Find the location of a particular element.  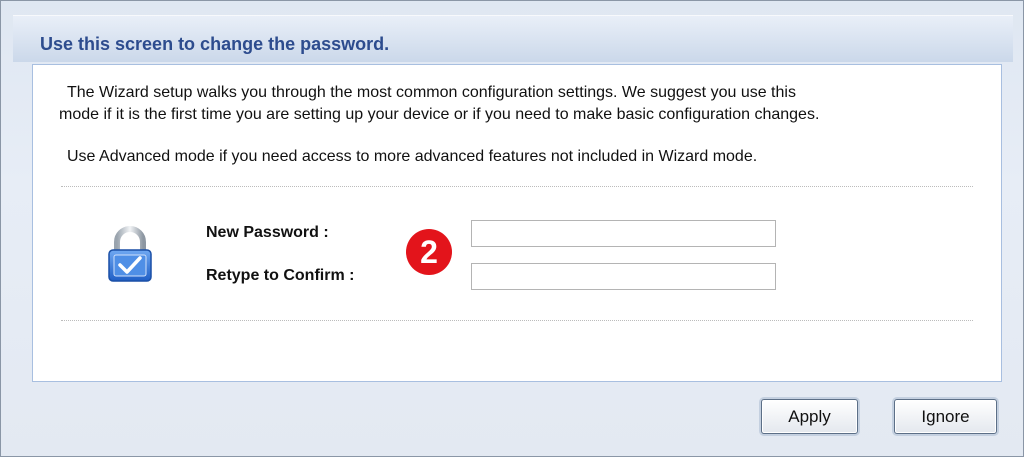

divider-bottom is located at coordinates (517, 320).